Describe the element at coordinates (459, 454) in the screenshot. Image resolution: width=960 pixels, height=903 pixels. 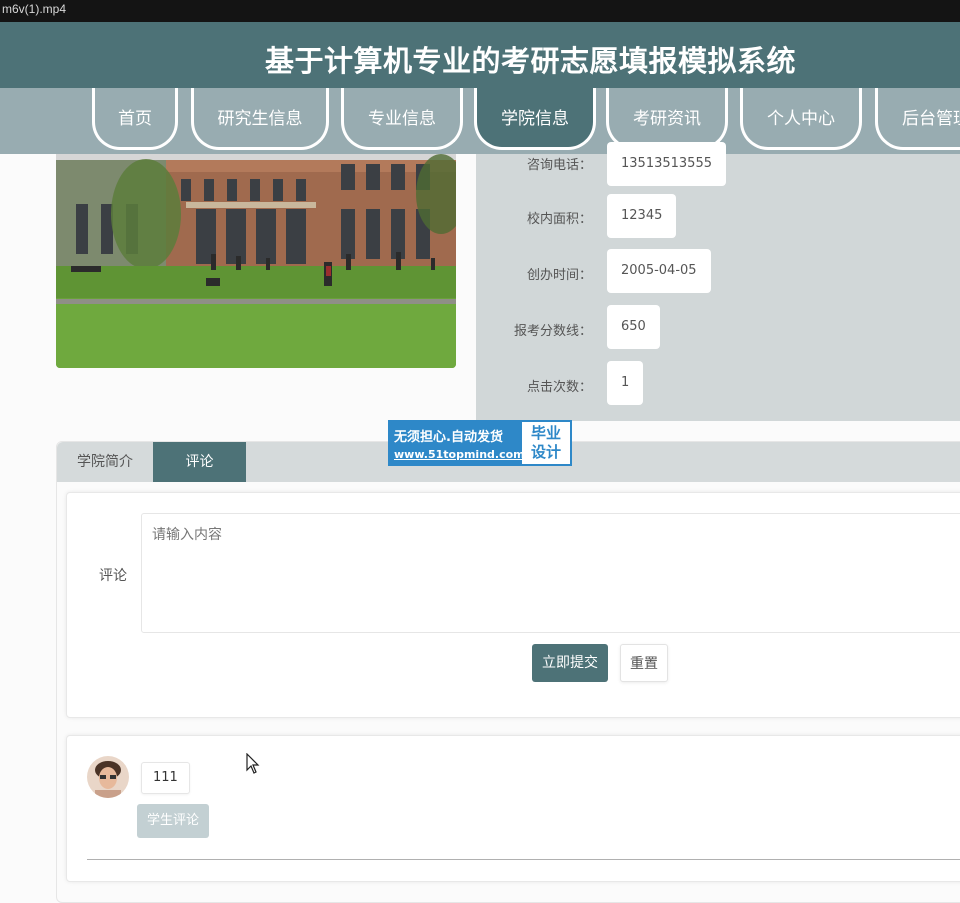
I see `watermark-url: www.51topmind.com` at that location.